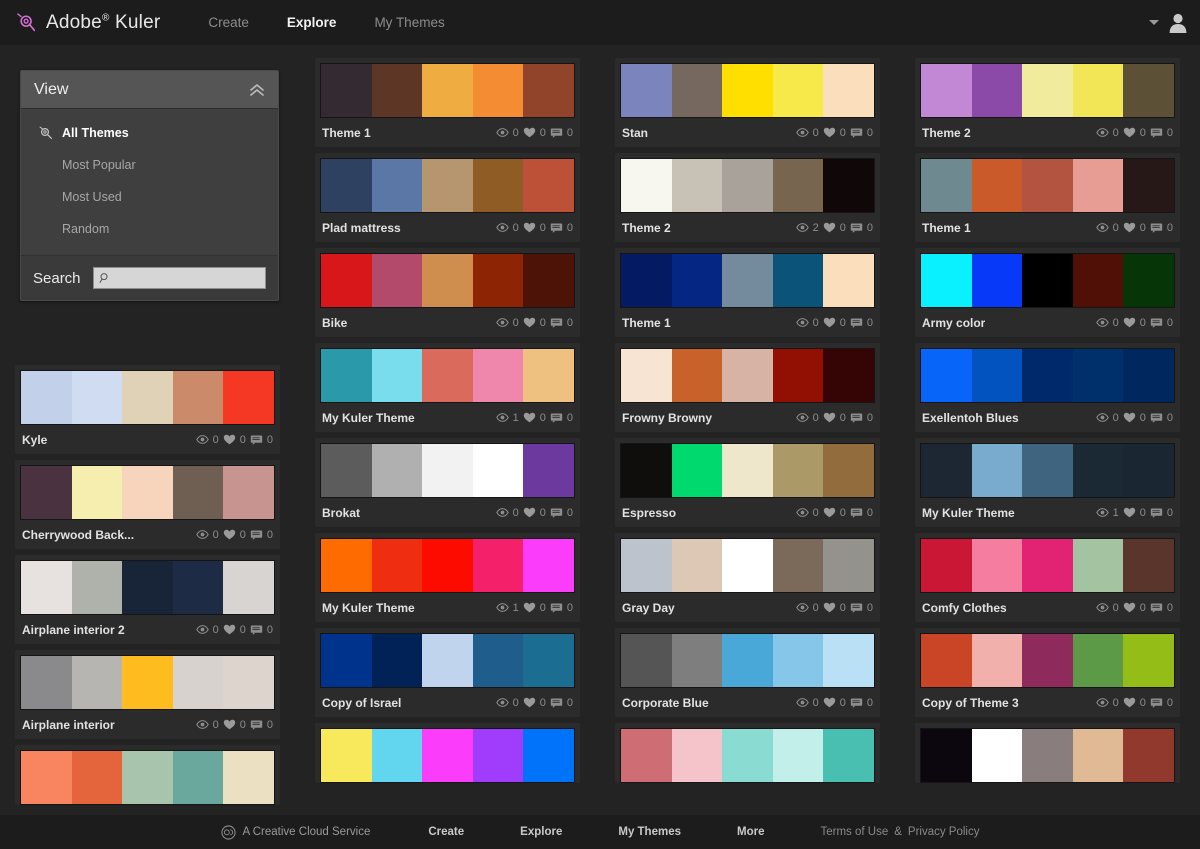 This screenshot has width=1200, height=849. What do you see at coordinates (953, 323) in the screenshot?
I see `theme-title: Army color` at bounding box center [953, 323].